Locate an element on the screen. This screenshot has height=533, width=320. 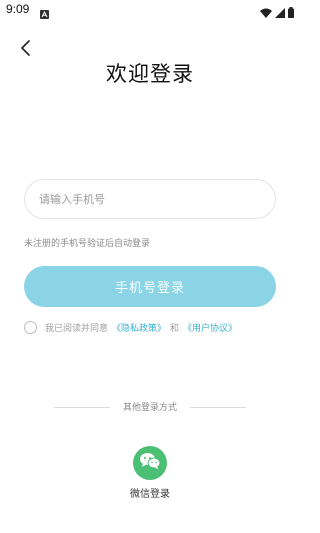
phone-input-container is located at coordinates (150, 199).